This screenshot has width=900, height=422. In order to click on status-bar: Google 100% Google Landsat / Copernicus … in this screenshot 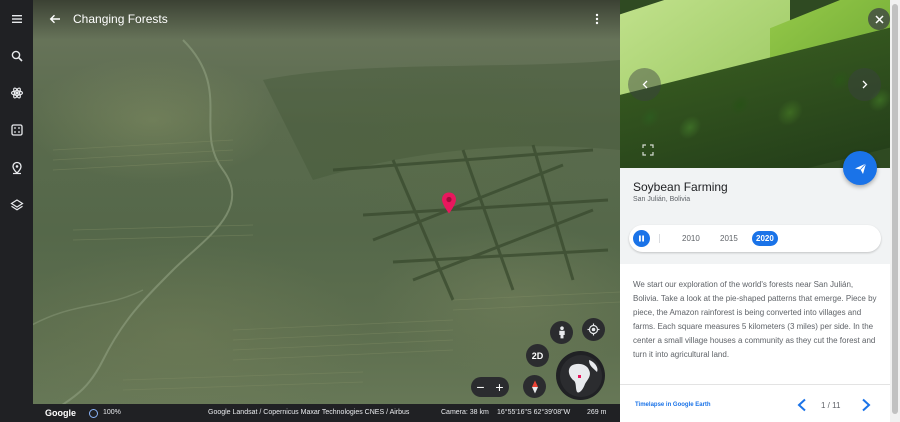, I will do `click(326, 413)`.